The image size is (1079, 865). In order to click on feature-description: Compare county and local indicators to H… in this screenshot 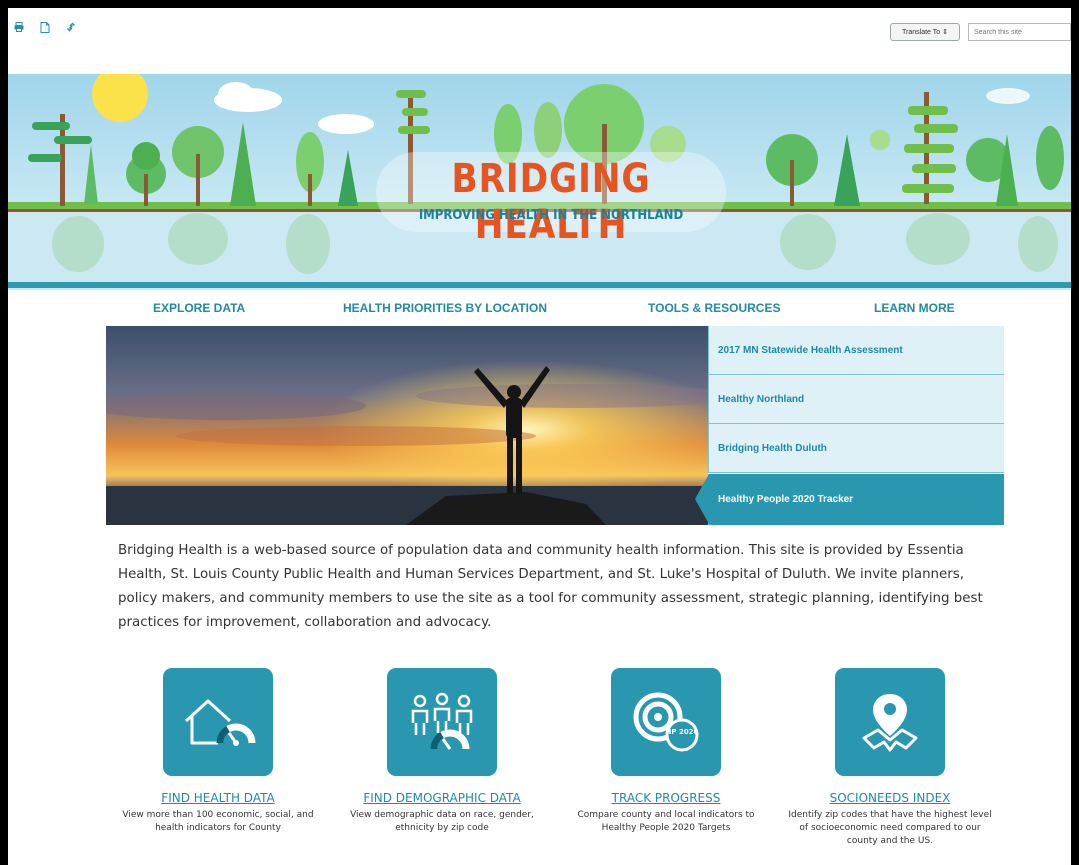, I will do `click(666, 821)`.